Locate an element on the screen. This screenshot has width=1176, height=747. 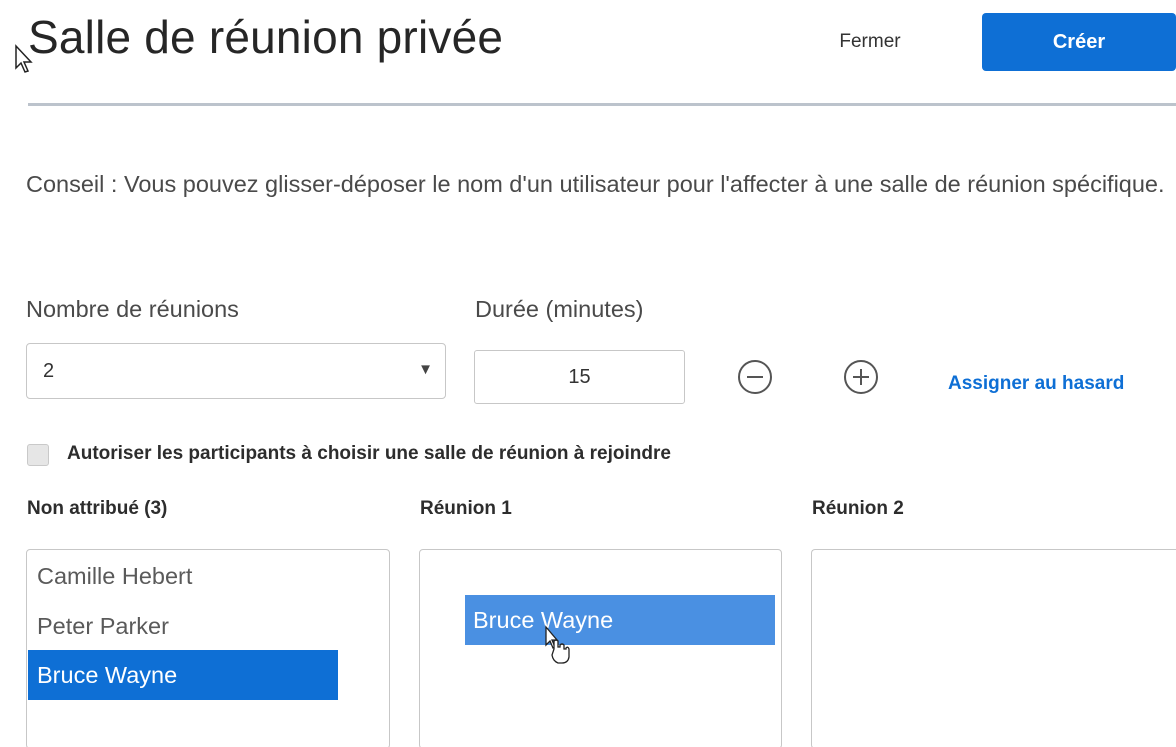
increase-duration-button is located at coordinates (861, 377).